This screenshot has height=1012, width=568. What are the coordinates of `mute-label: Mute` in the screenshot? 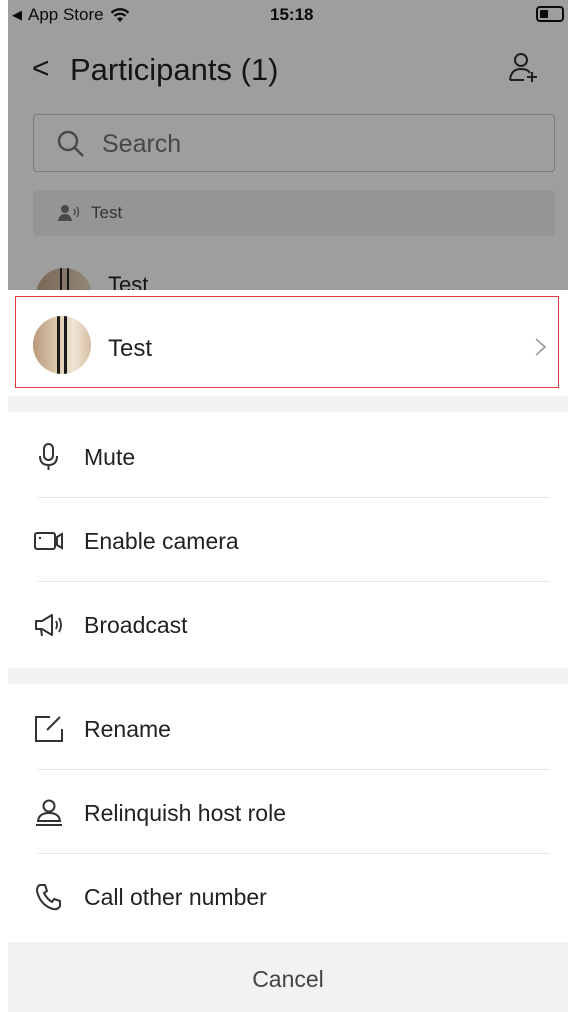 It's located at (110, 457).